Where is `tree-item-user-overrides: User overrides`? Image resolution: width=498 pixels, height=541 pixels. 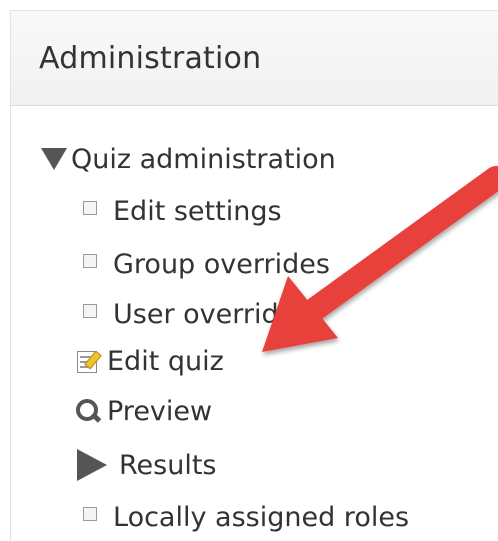 tree-item-user-overrides: User overrides is located at coordinates (196, 314).